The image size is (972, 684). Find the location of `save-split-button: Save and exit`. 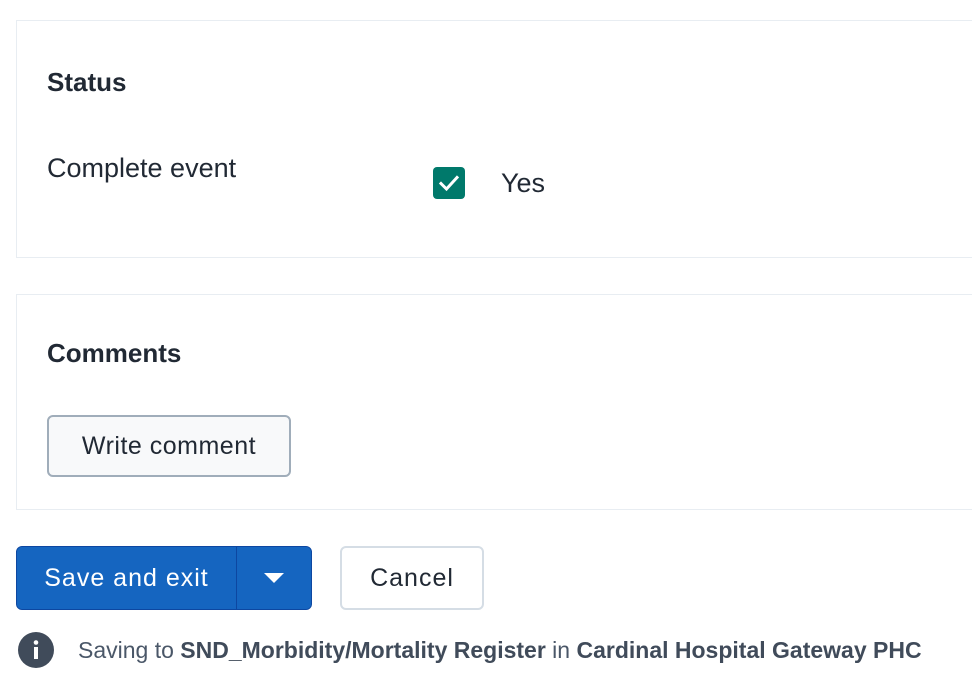

save-split-button: Save and exit is located at coordinates (164, 578).